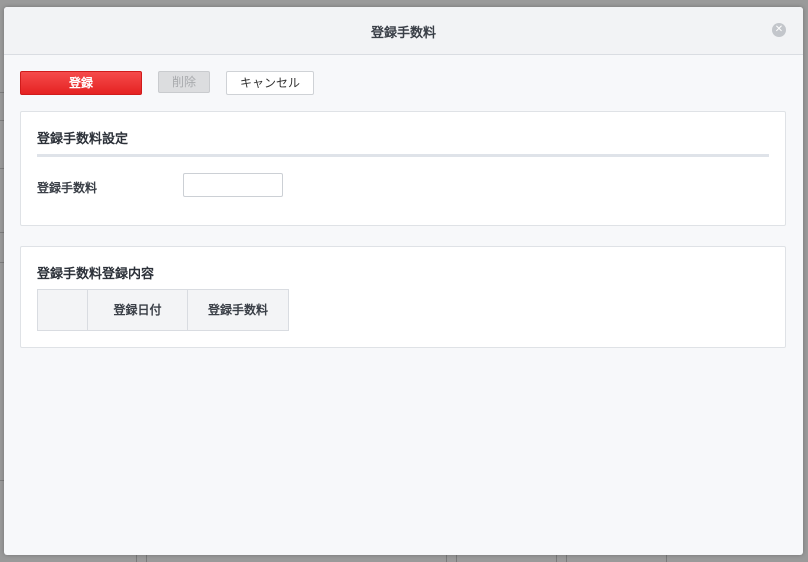 The height and width of the screenshot is (562, 808). I want to click on fee-input, so click(233, 185).